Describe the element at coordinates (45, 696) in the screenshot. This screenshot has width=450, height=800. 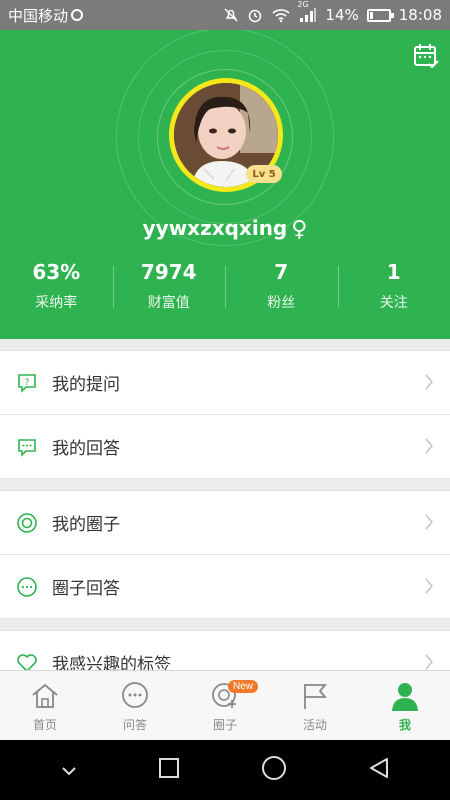
I see `home-icon` at that location.